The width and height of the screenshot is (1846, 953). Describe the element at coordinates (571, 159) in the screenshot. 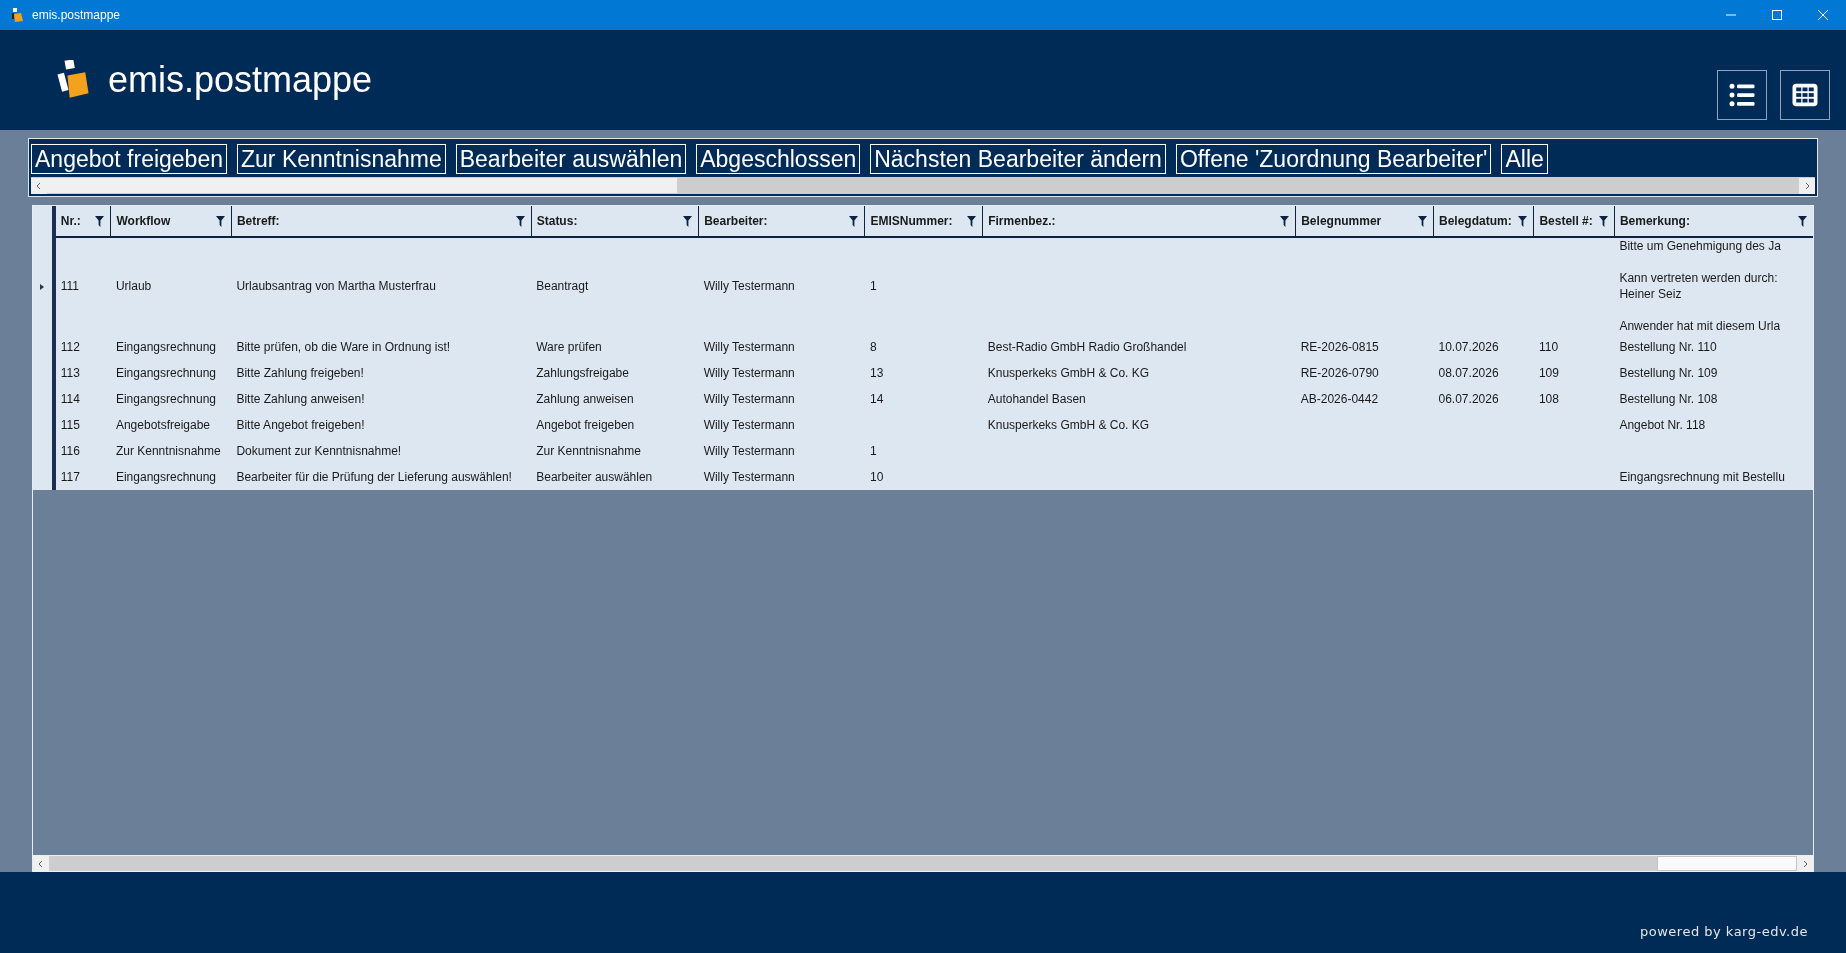

I see `filter-button: Bearbeiter auswählen` at that location.